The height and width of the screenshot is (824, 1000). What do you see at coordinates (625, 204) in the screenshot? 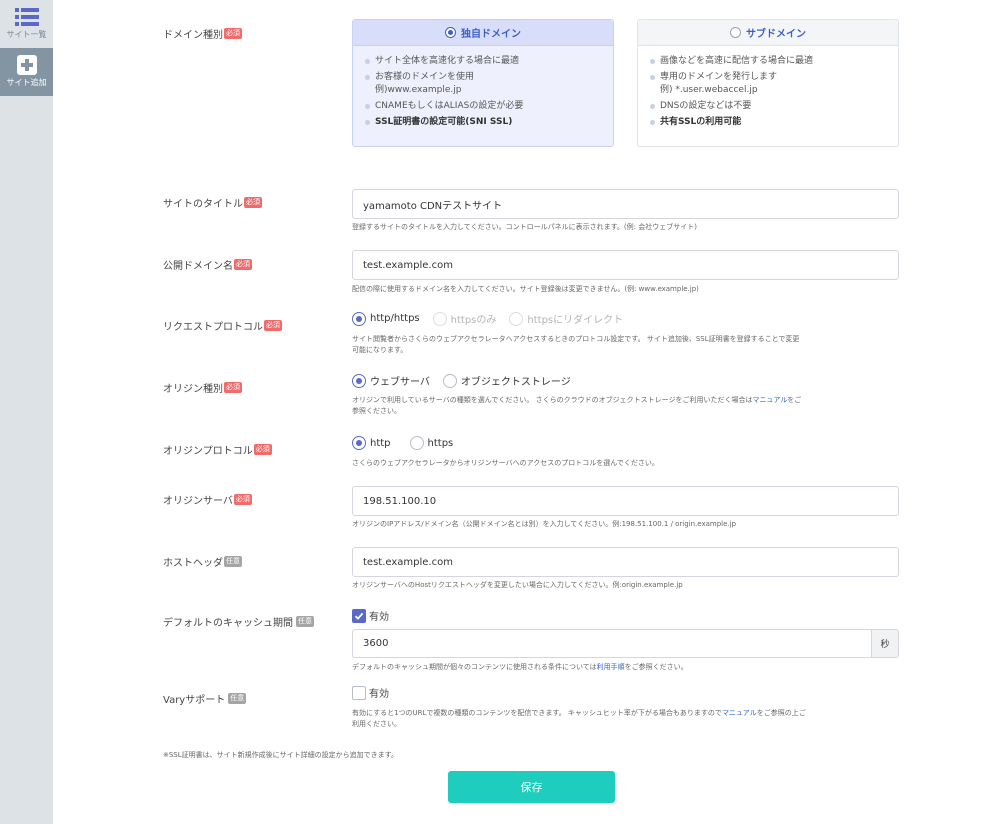
I see `site-title-input: yamamoto CDNテストサイト` at bounding box center [625, 204].